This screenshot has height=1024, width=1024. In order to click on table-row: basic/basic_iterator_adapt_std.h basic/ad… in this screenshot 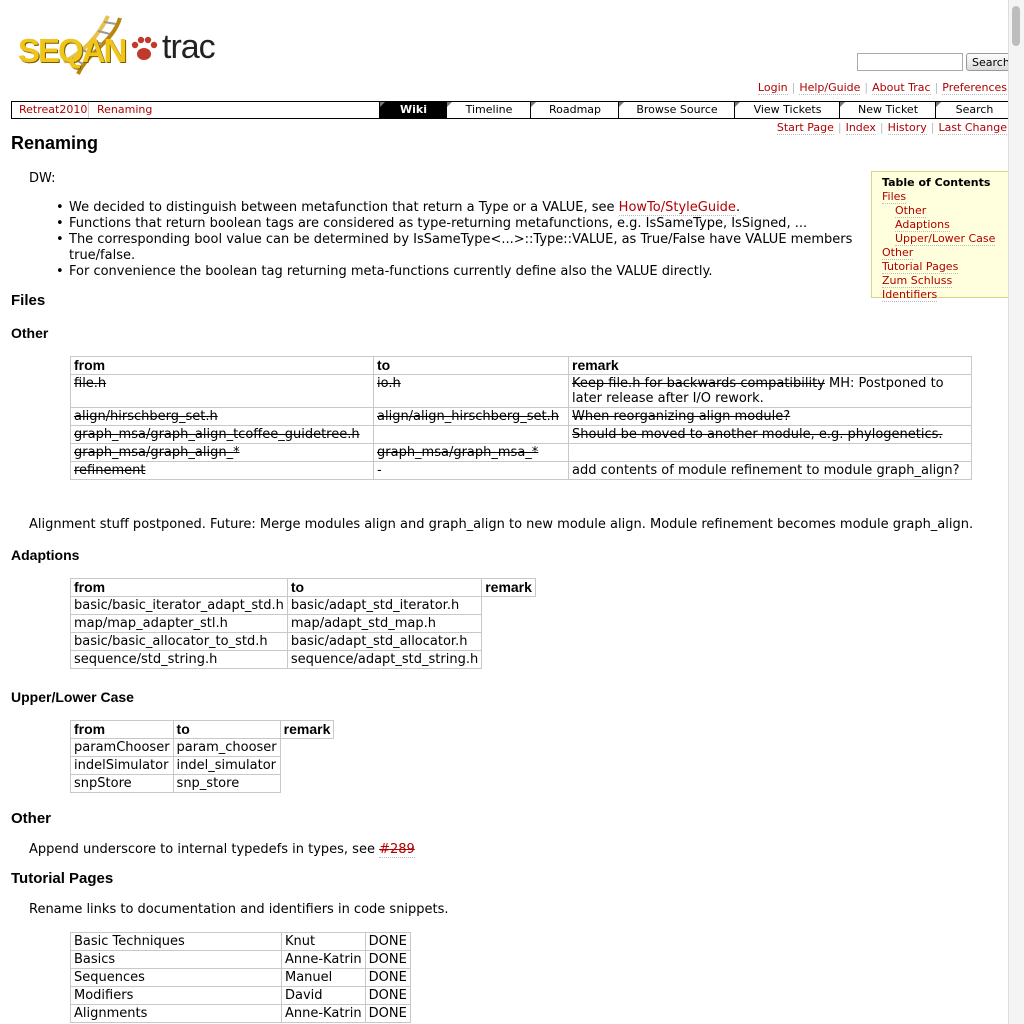, I will do `click(303, 605)`.